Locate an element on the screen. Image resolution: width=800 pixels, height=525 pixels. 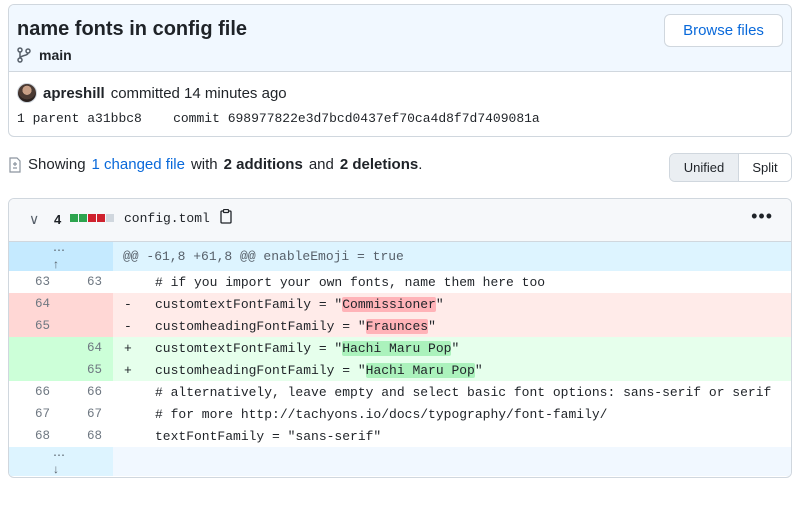
changed-files-link: 1 changed file is located at coordinates (138, 164).